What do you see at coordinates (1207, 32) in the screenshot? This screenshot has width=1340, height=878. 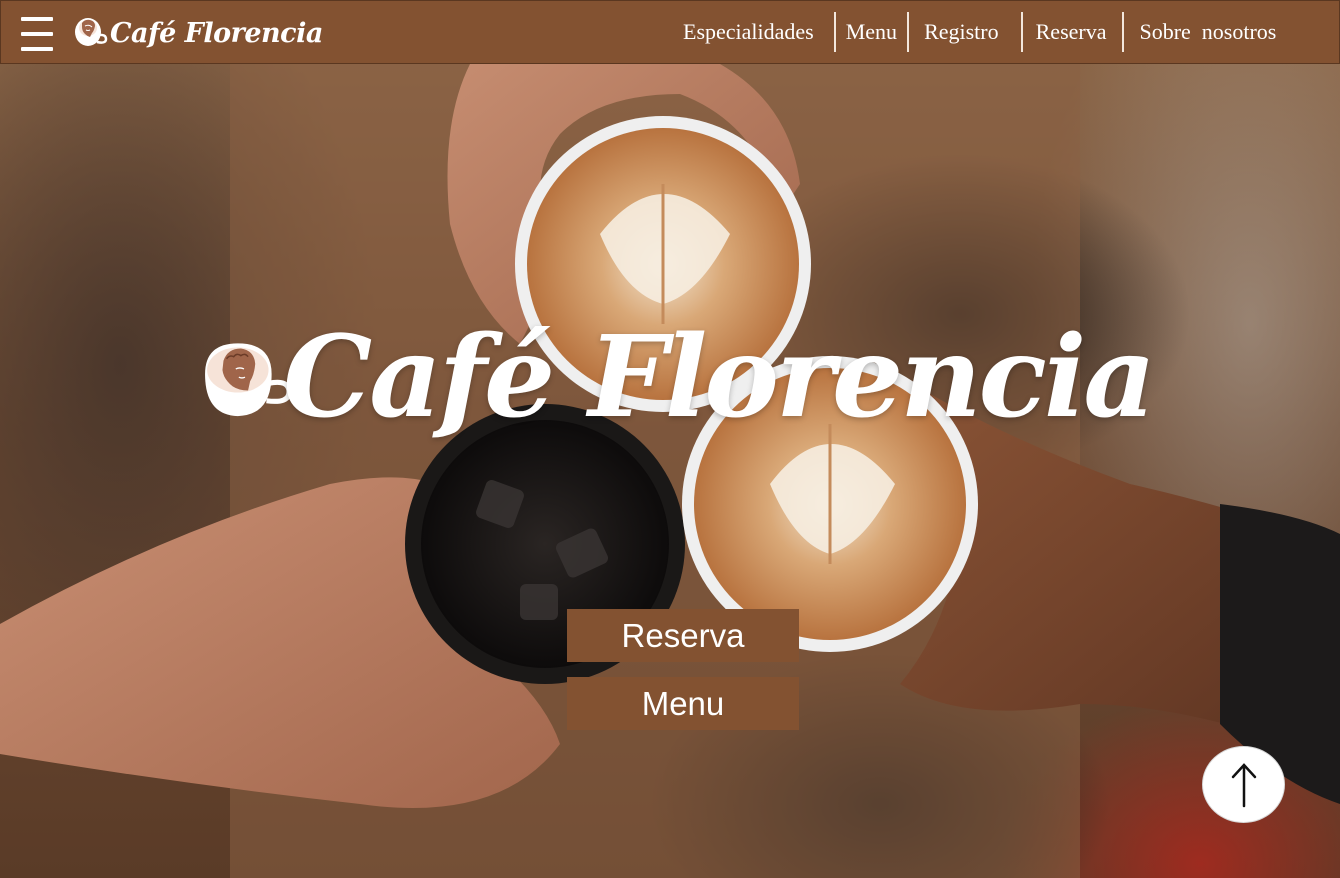 I see `nav-sobre-nosotros: Sobre nosotros` at bounding box center [1207, 32].